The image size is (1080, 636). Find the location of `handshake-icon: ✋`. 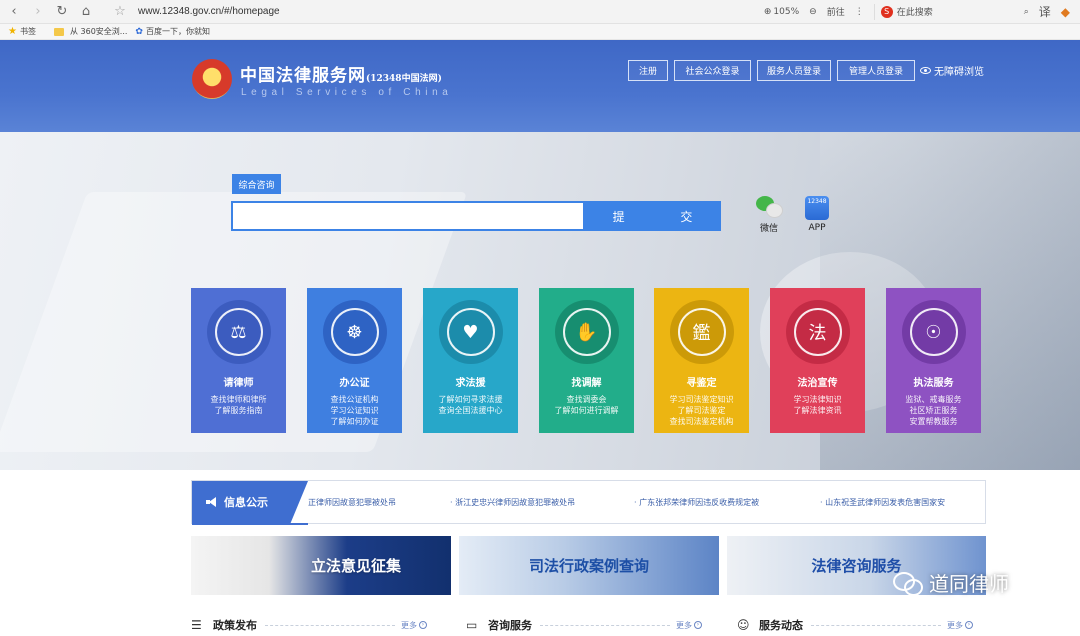

handshake-icon: ✋ is located at coordinates (586, 332).